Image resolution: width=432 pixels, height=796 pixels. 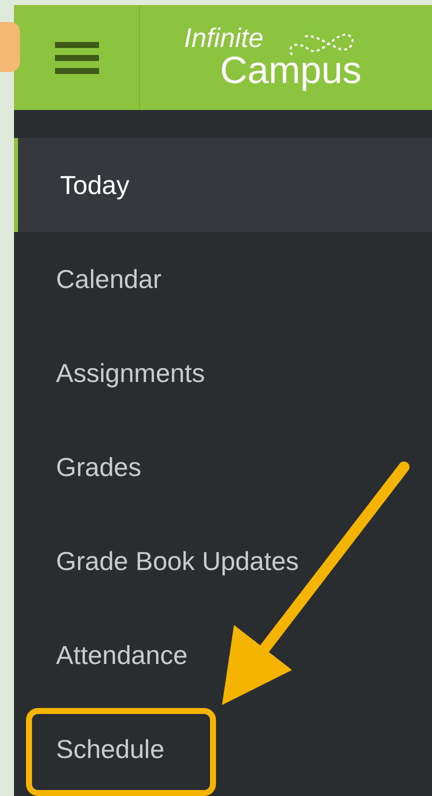 I want to click on logo-text: Infinite, so click(x=224, y=38).